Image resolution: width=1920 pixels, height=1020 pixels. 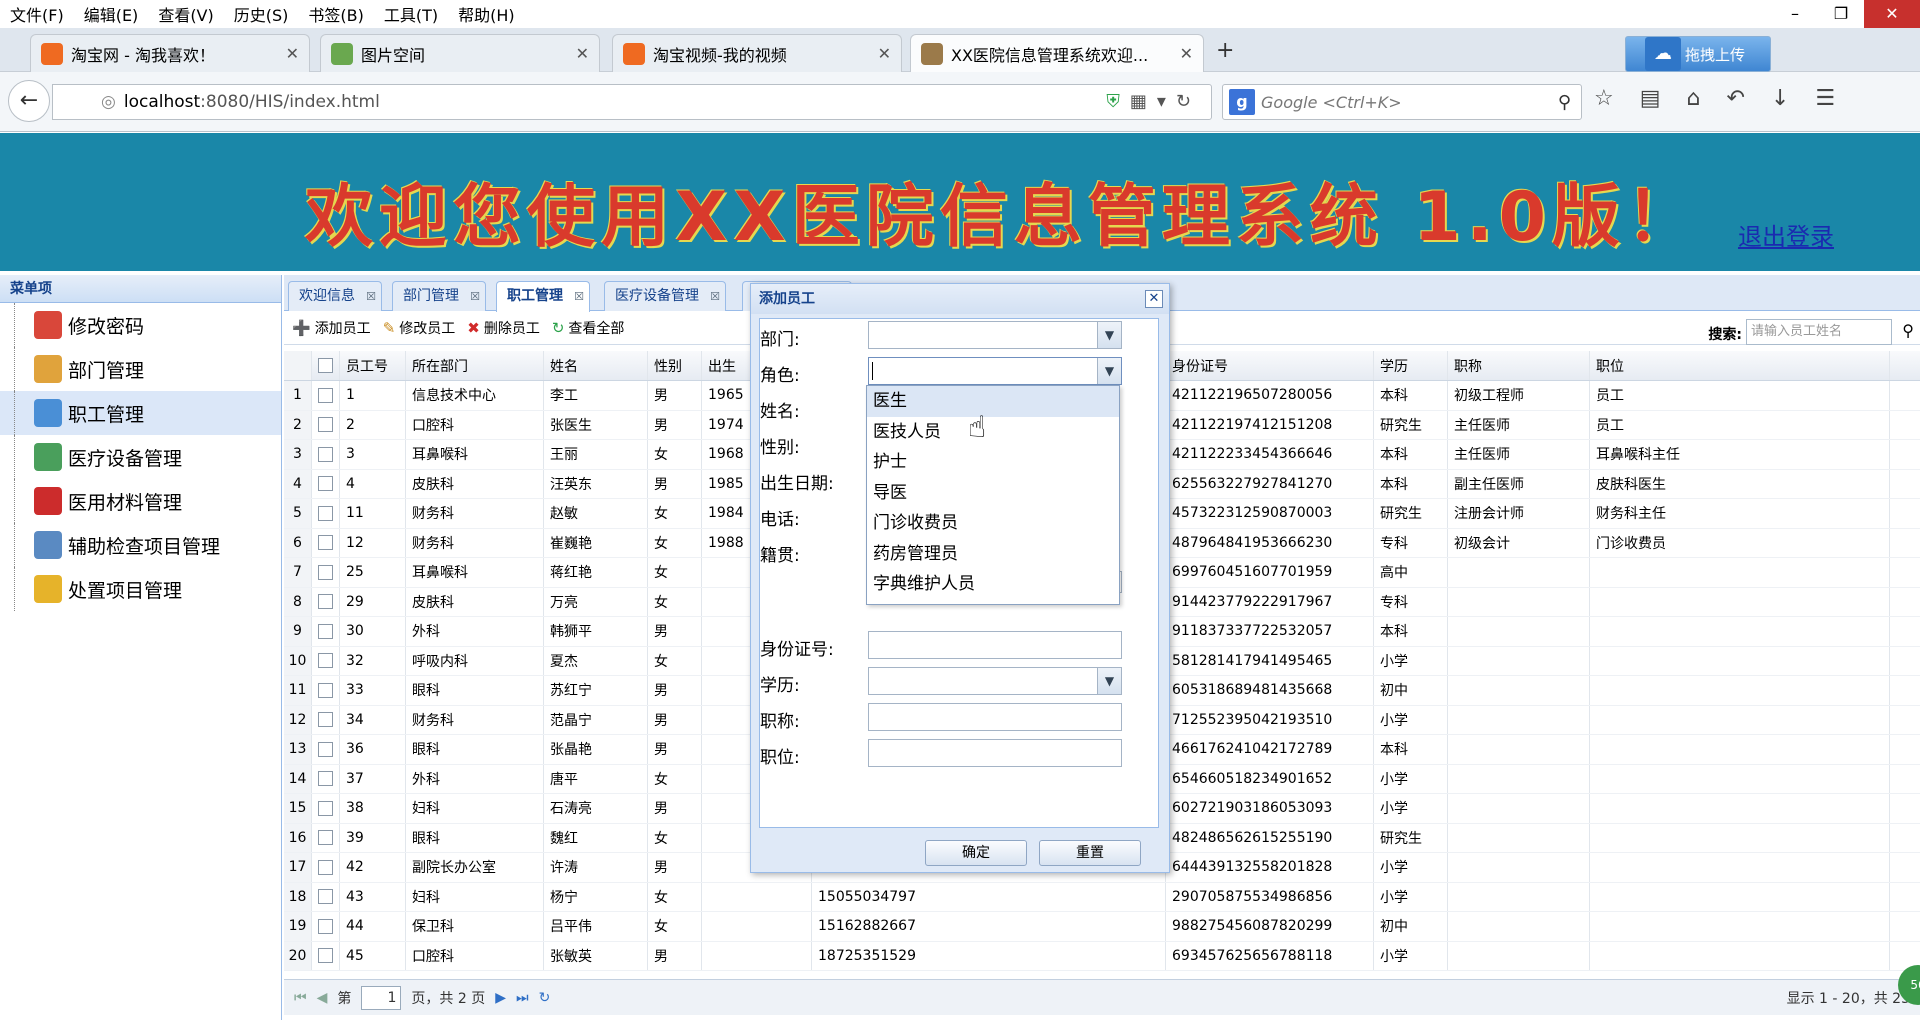 What do you see at coordinates (1166, 101) in the screenshot?
I see `dropdown-icon: ▾` at bounding box center [1166, 101].